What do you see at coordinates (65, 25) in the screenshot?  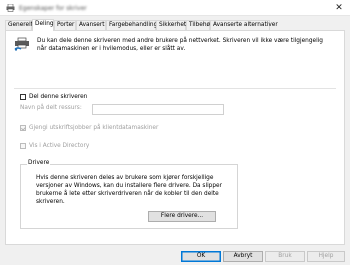 I see `tab-ports: Porter` at bounding box center [65, 25].